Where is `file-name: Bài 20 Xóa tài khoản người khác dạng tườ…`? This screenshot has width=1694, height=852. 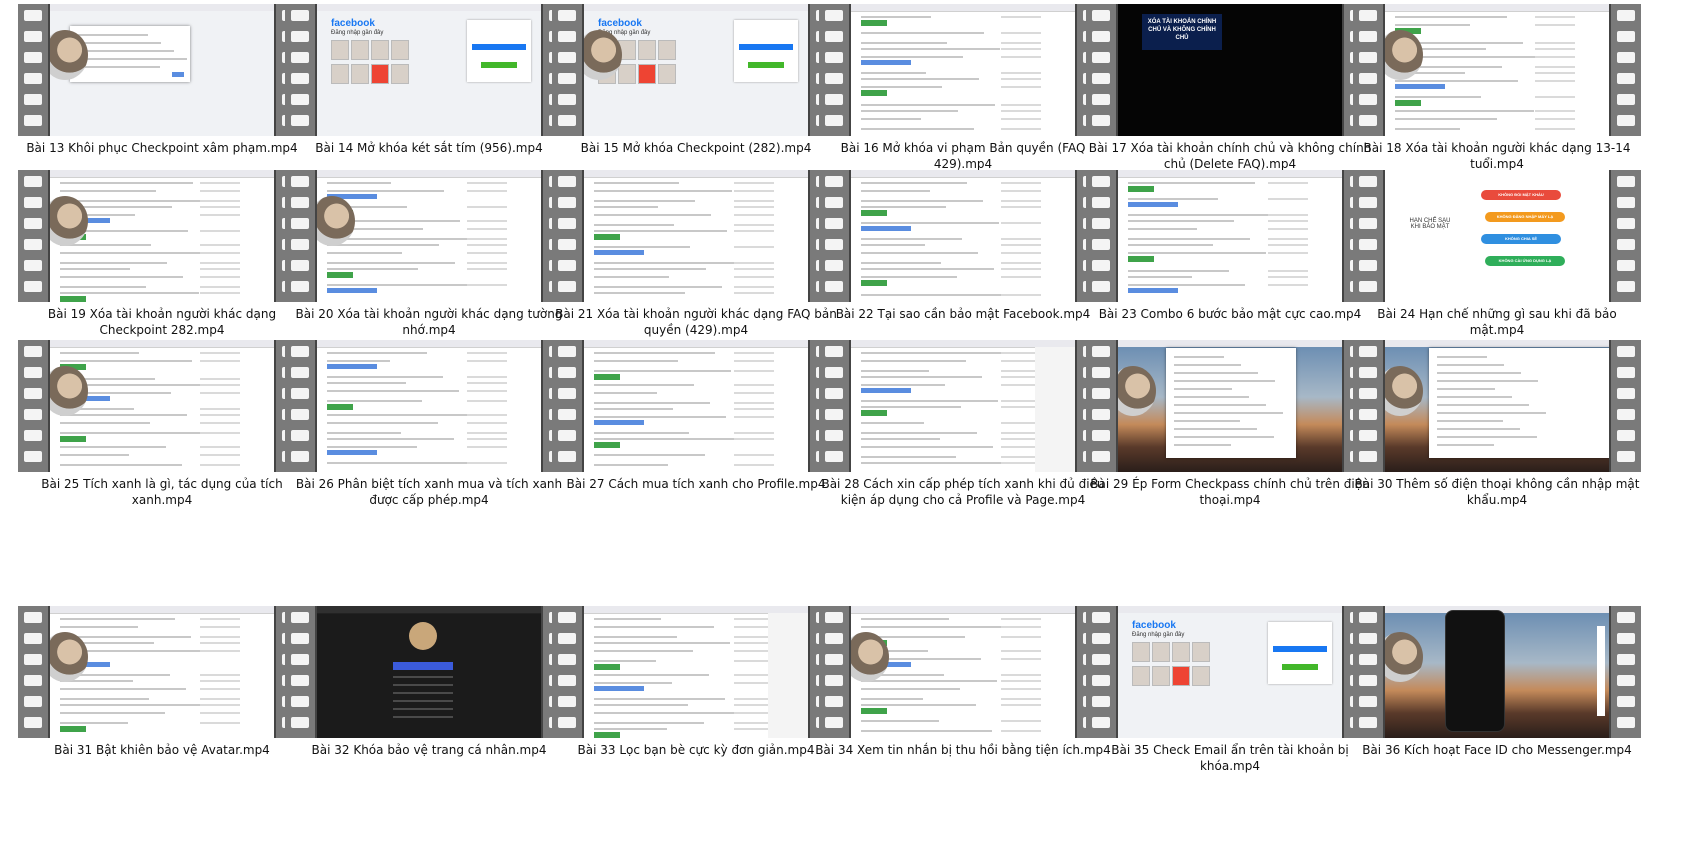
file-name: Bài 20 Xóa tài khoản người khác dạng tườ… is located at coordinates (429, 322).